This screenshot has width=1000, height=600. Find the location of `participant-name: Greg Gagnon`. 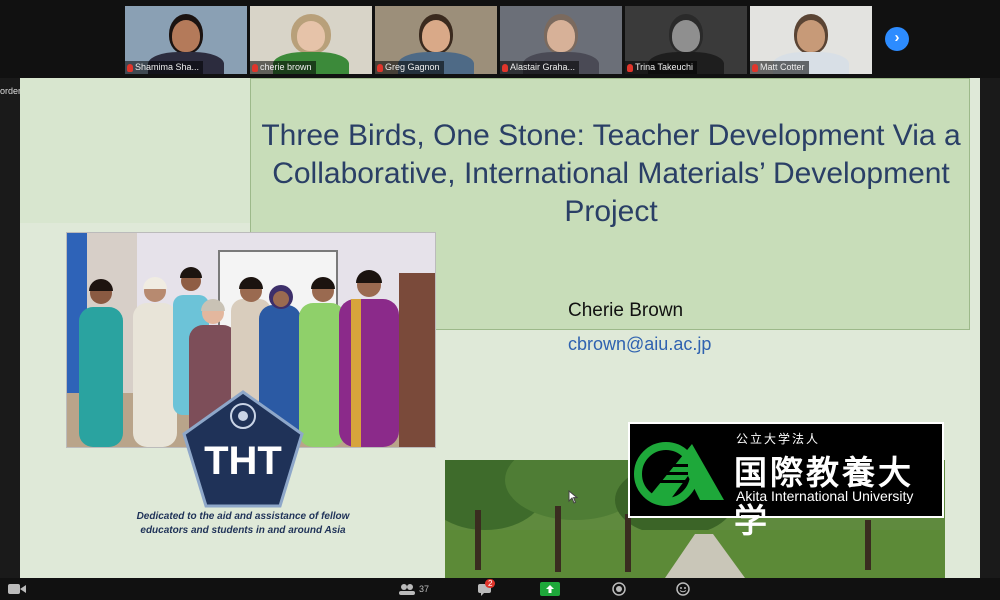

participant-name: Greg Gagnon is located at coordinates (412, 67).